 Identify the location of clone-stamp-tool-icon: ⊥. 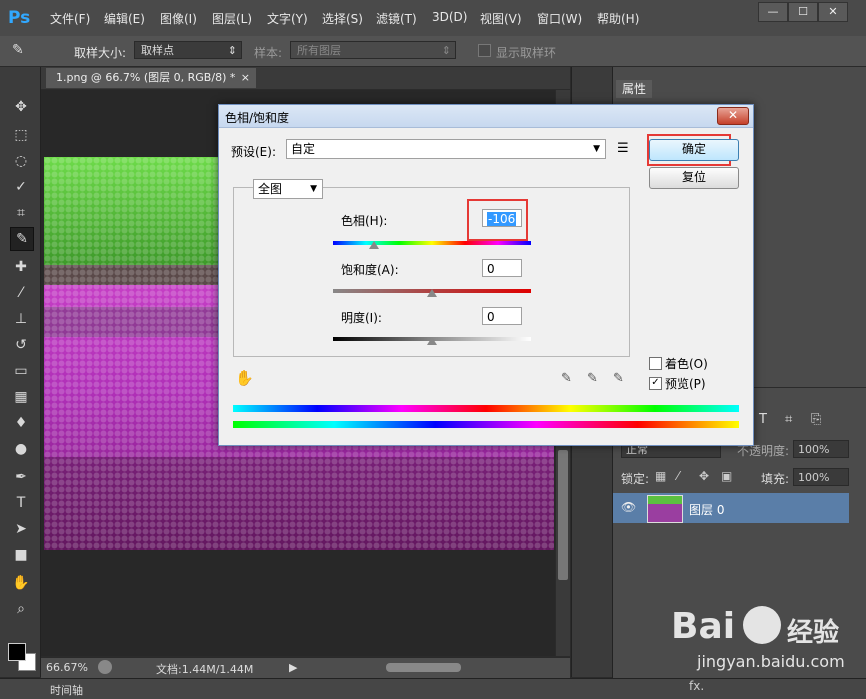
(21, 319).